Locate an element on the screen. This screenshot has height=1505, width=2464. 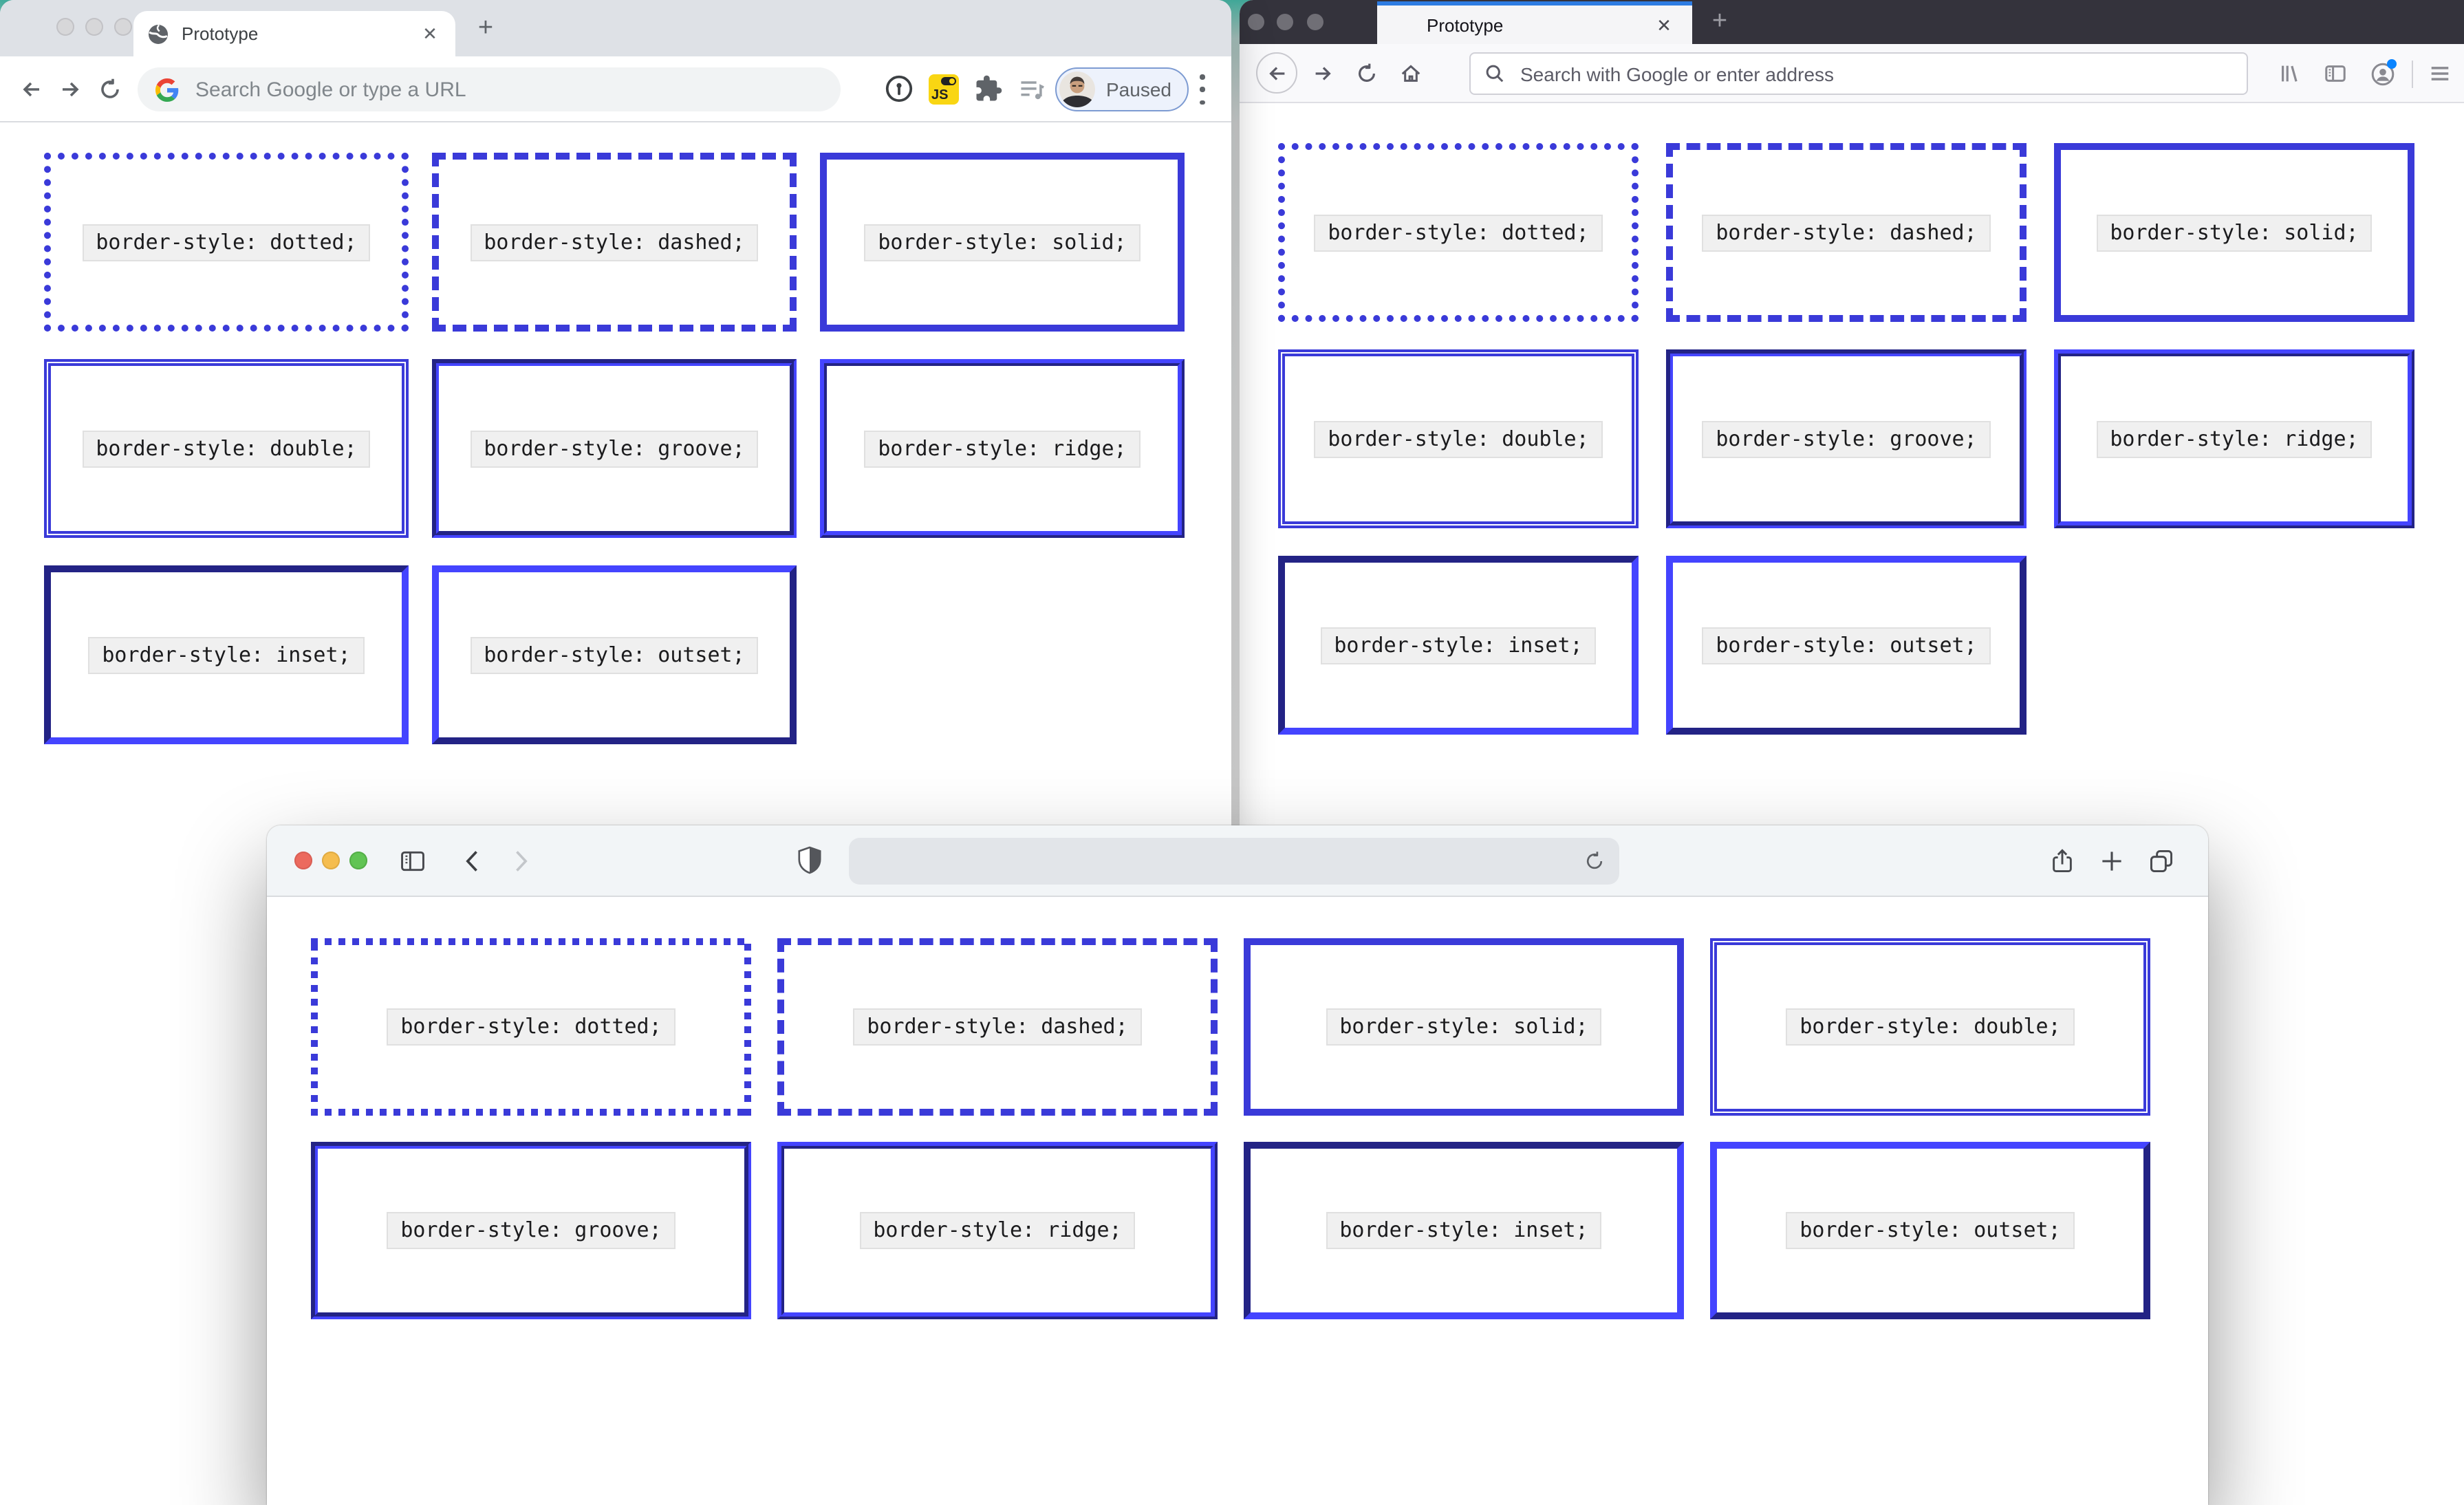
sidebar-icon is located at coordinates (2335, 73).